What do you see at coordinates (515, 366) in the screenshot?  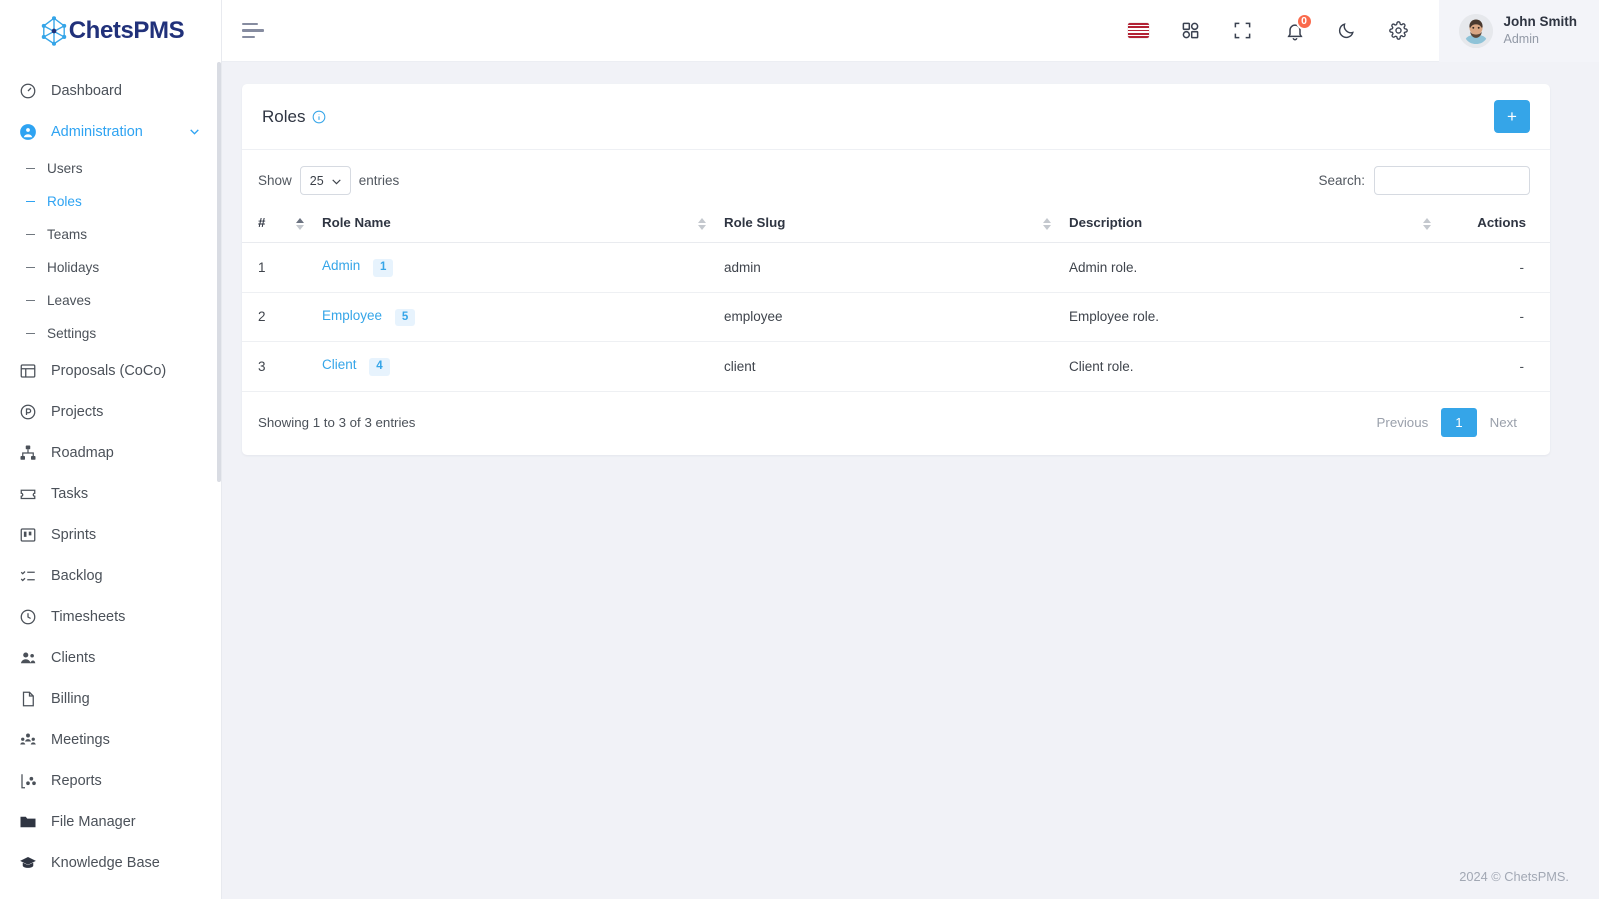 I see `cell-role-name: Client 4` at bounding box center [515, 366].